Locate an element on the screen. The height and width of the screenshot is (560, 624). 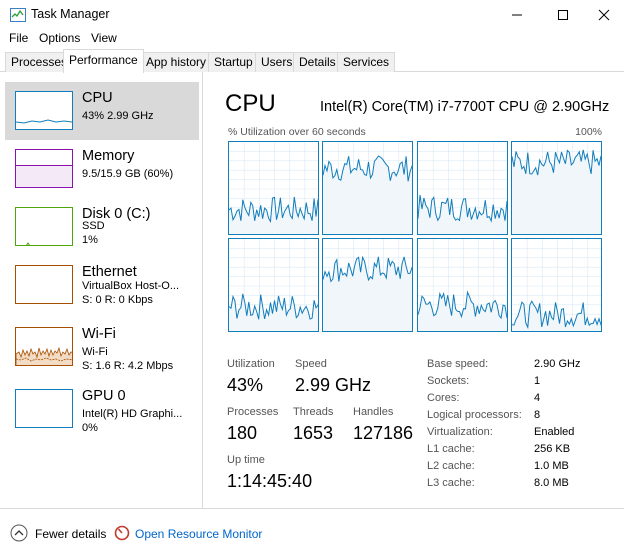
disk-thumbnail is located at coordinates (44, 226).